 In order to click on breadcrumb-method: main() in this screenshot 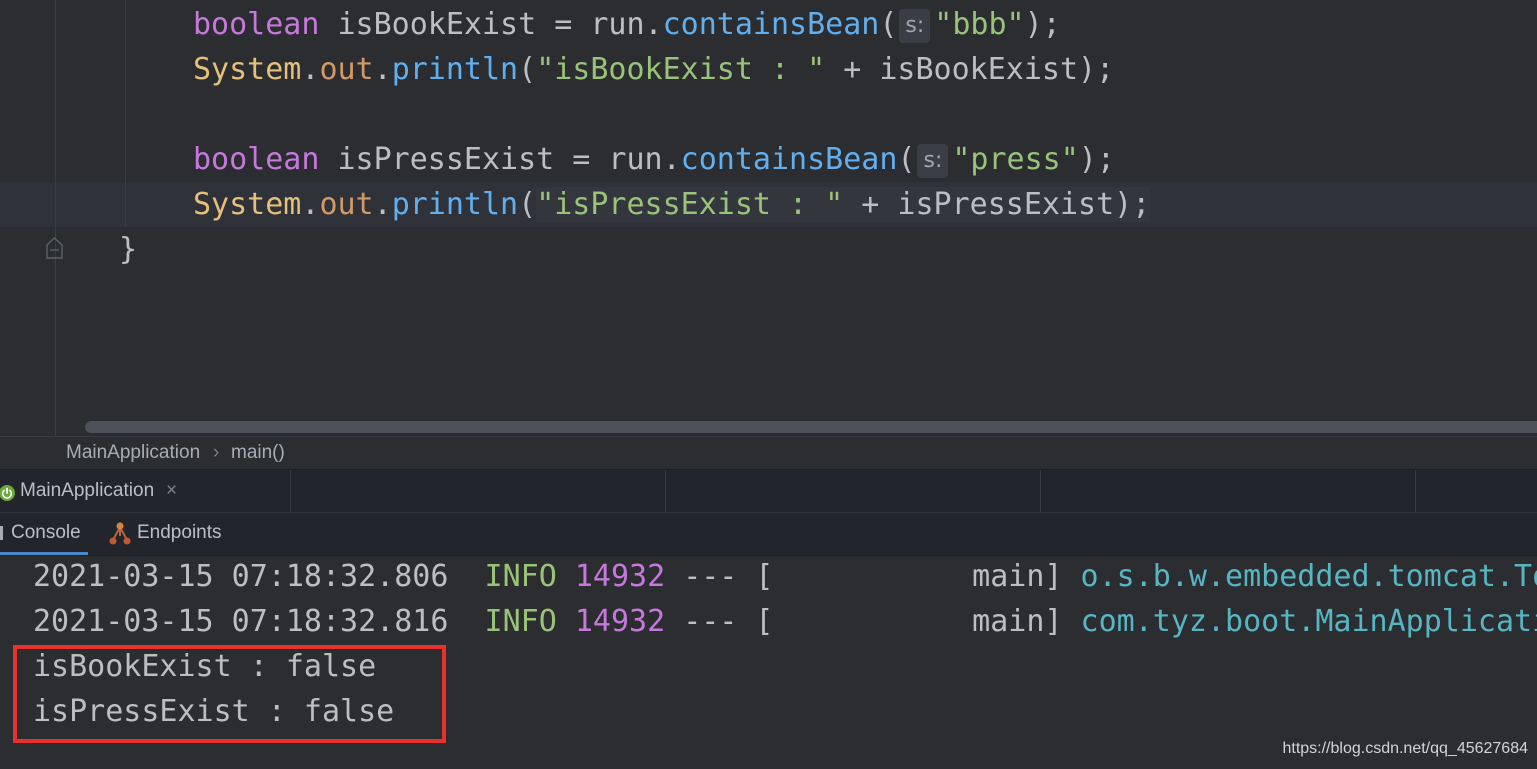, I will do `click(258, 453)`.